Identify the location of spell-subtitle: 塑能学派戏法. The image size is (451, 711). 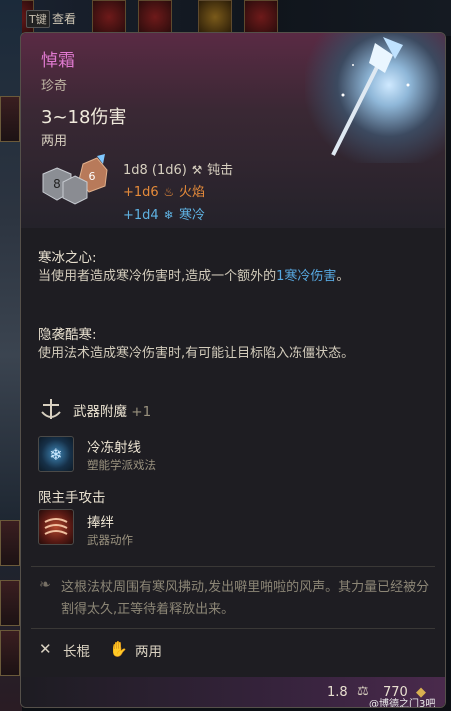
(121, 465).